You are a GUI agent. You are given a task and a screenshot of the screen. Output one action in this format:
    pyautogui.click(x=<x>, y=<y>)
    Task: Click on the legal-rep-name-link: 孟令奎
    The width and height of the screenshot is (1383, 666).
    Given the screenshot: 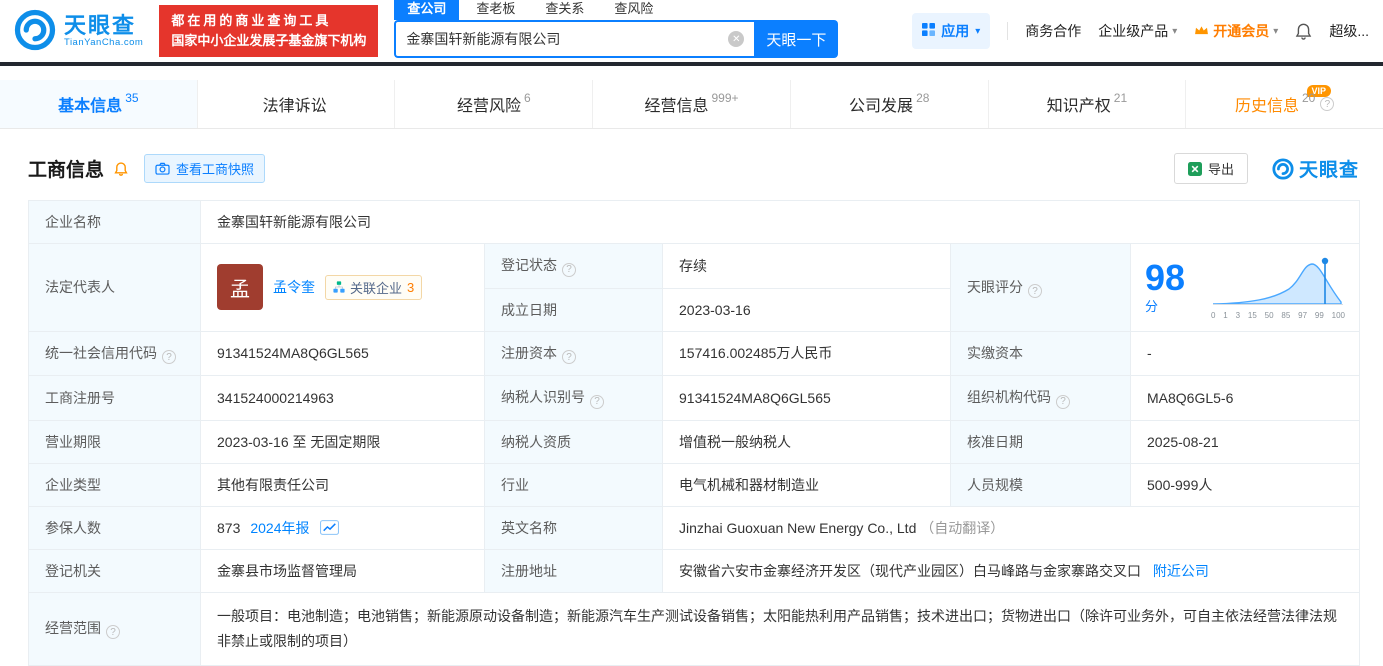 What is the action you would take?
    pyautogui.click(x=294, y=287)
    